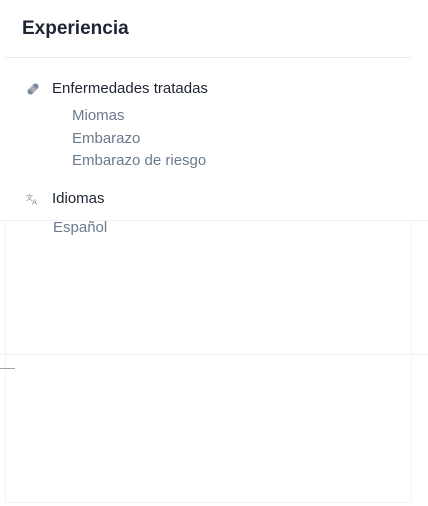 The width and height of the screenshot is (428, 506). Describe the element at coordinates (106, 138) in the screenshot. I see `list-item: Embarazo` at that location.